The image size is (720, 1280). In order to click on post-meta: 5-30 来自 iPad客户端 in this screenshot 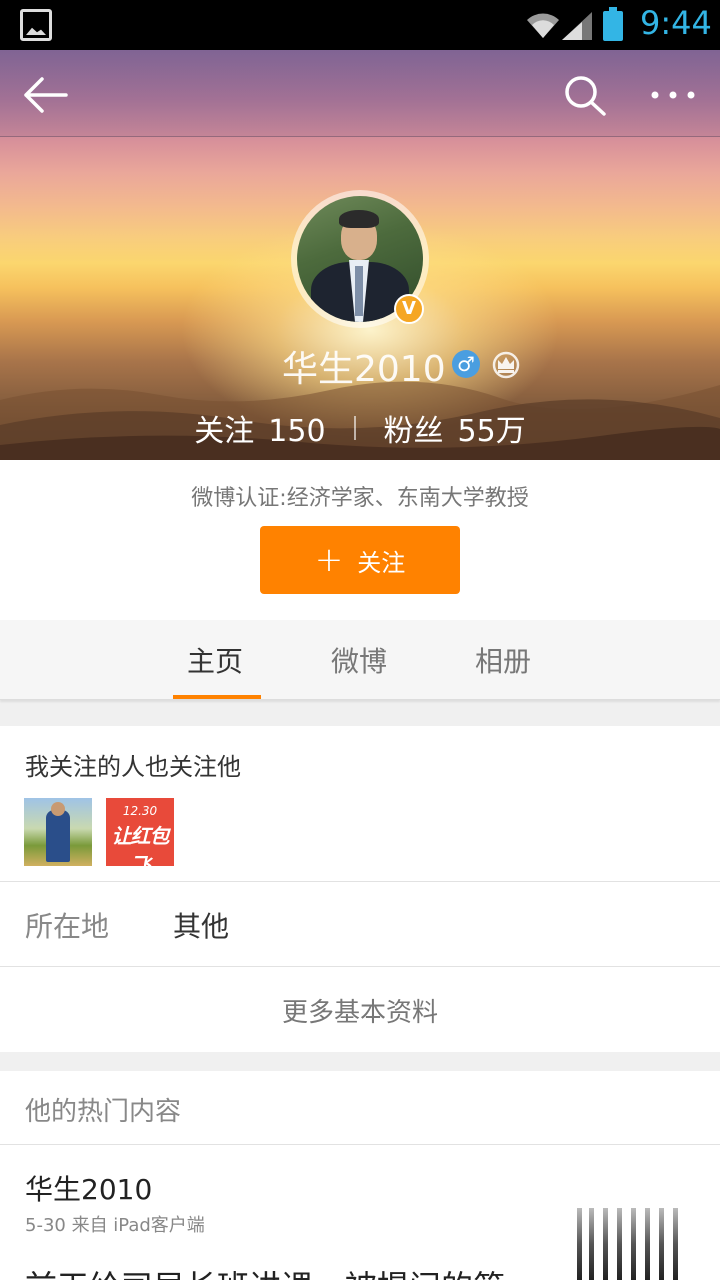, I will do `click(115, 1225)`.